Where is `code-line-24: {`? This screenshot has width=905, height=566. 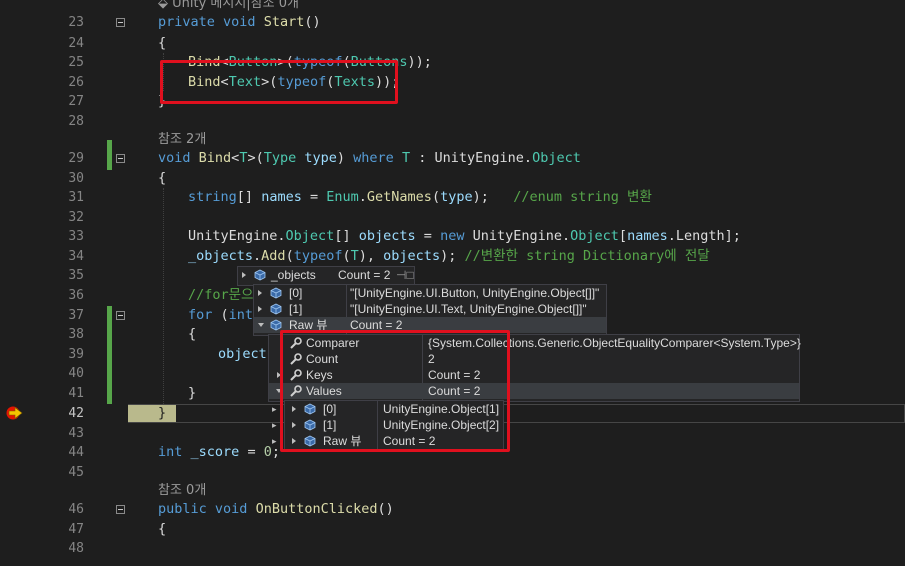 code-line-24: { is located at coordinates (162, 43).